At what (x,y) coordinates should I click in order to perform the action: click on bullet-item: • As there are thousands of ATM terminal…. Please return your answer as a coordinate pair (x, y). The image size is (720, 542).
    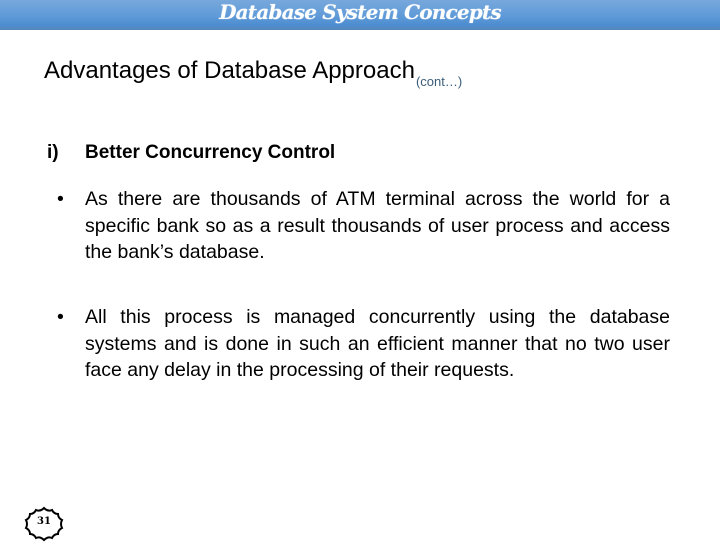
    Looking at the image, I should click on (363, 226).